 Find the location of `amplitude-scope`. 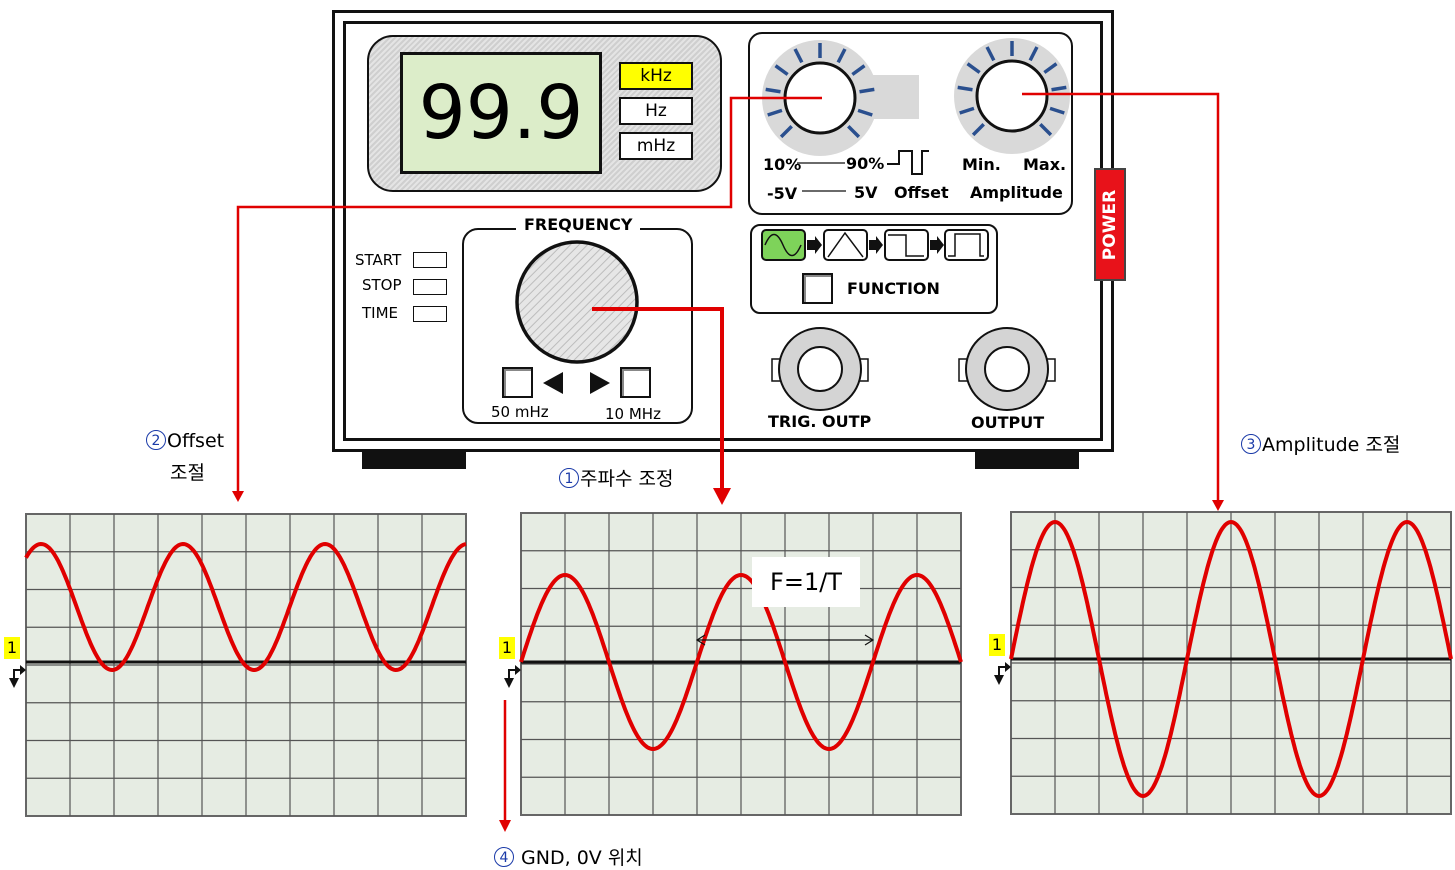

amplitude-scope is located at coordinates (1223, 663).